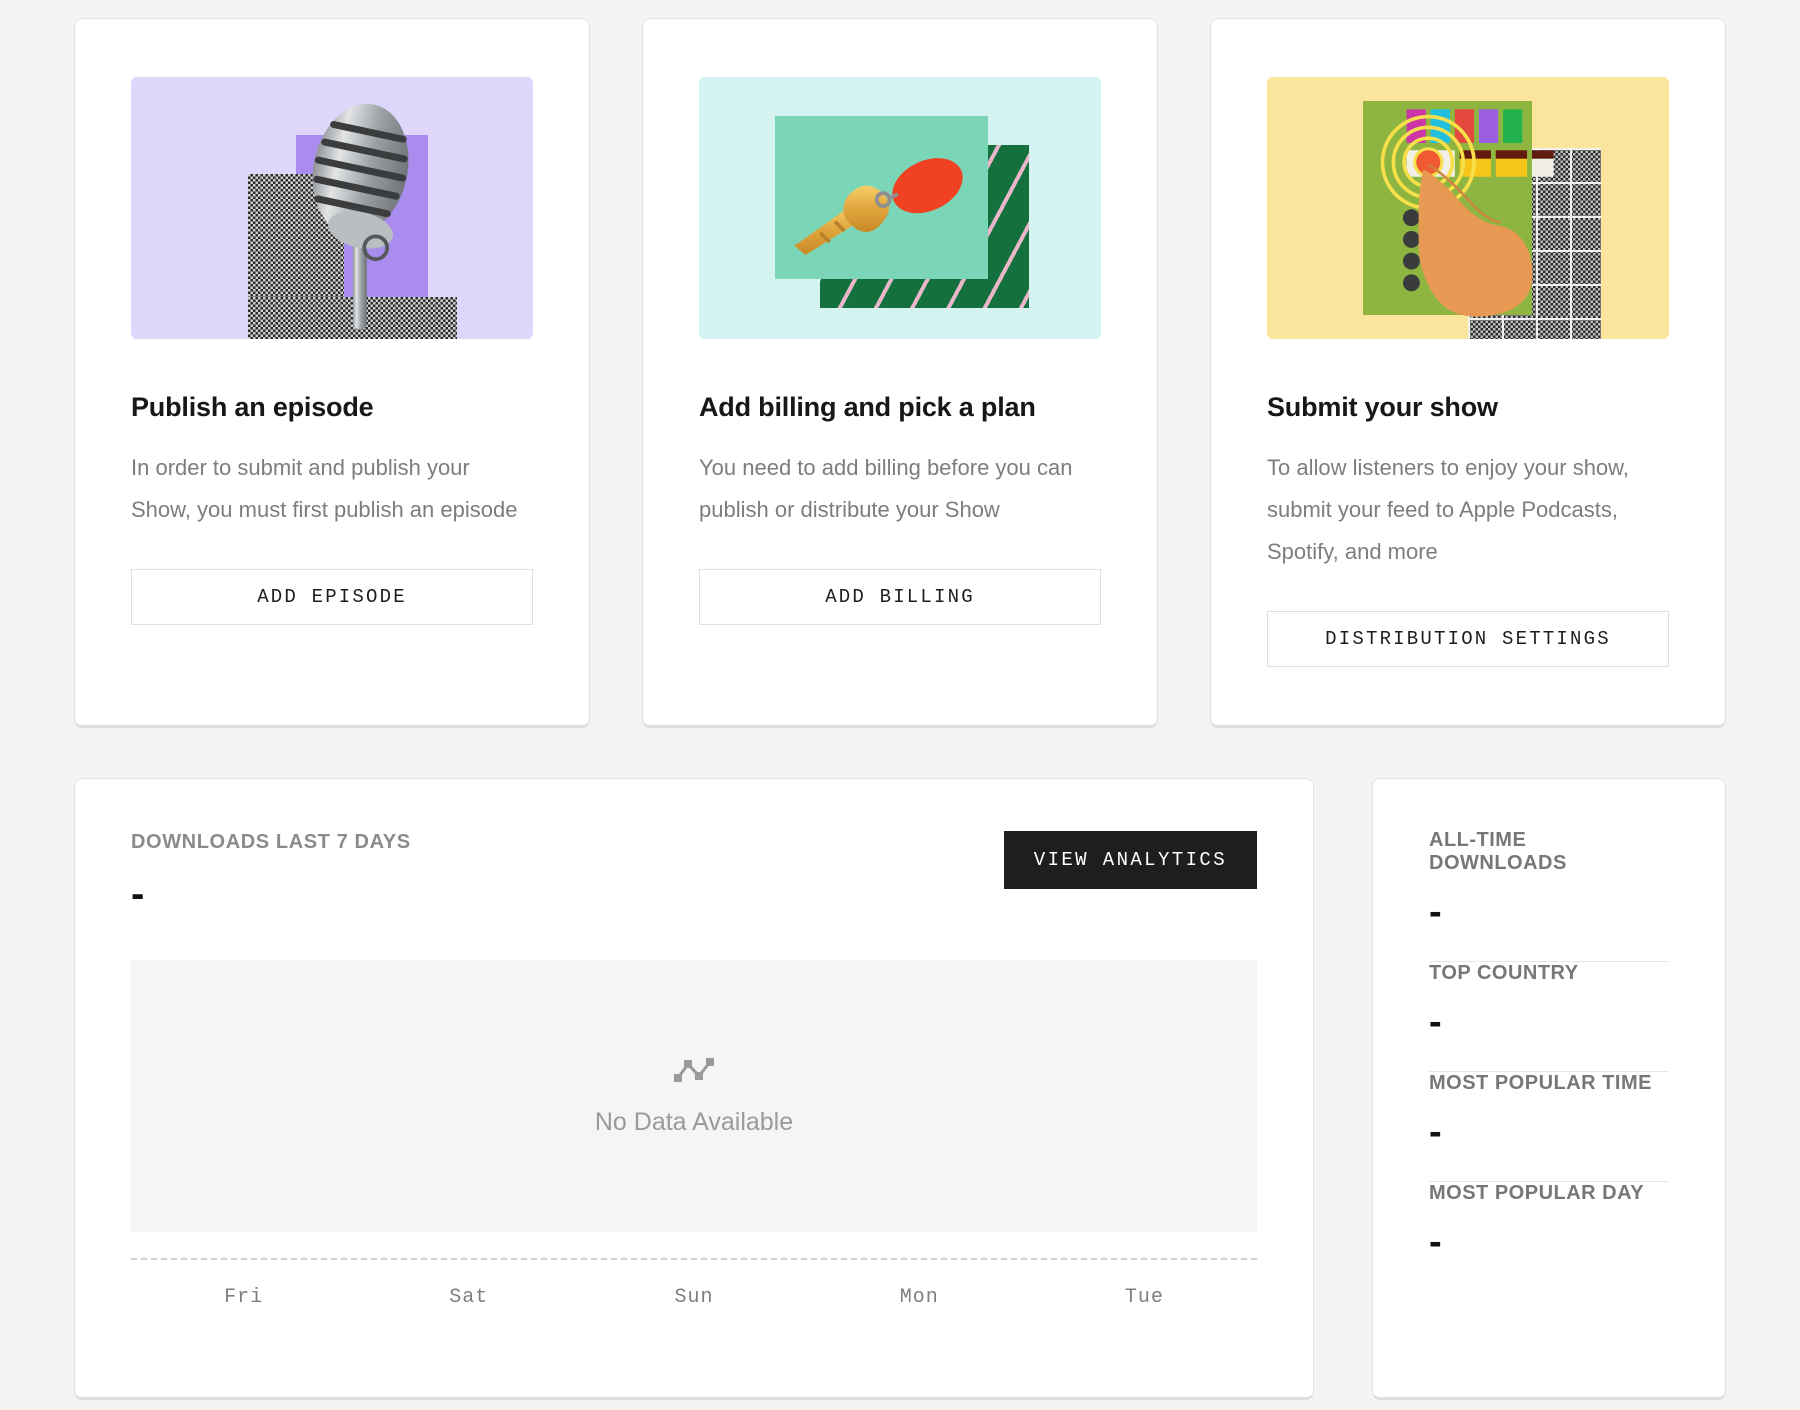 This screenshot has height=1410, width=1800. Describe the element at coordinates (694, 1069) in the screenshot. I see `line-chart-icon` at that location.